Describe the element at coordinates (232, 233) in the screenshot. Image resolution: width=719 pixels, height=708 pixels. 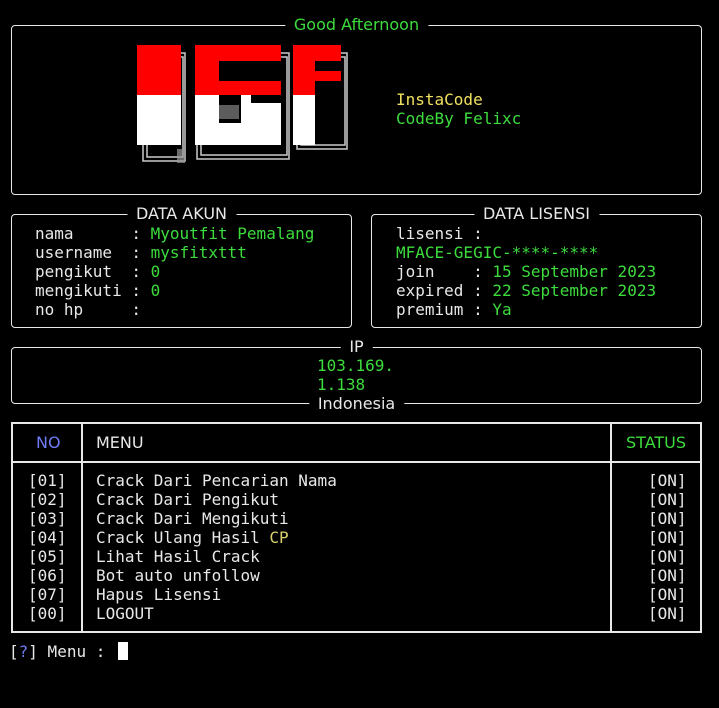
I see `akun-value: Myoutfit Pemalang` at that location.